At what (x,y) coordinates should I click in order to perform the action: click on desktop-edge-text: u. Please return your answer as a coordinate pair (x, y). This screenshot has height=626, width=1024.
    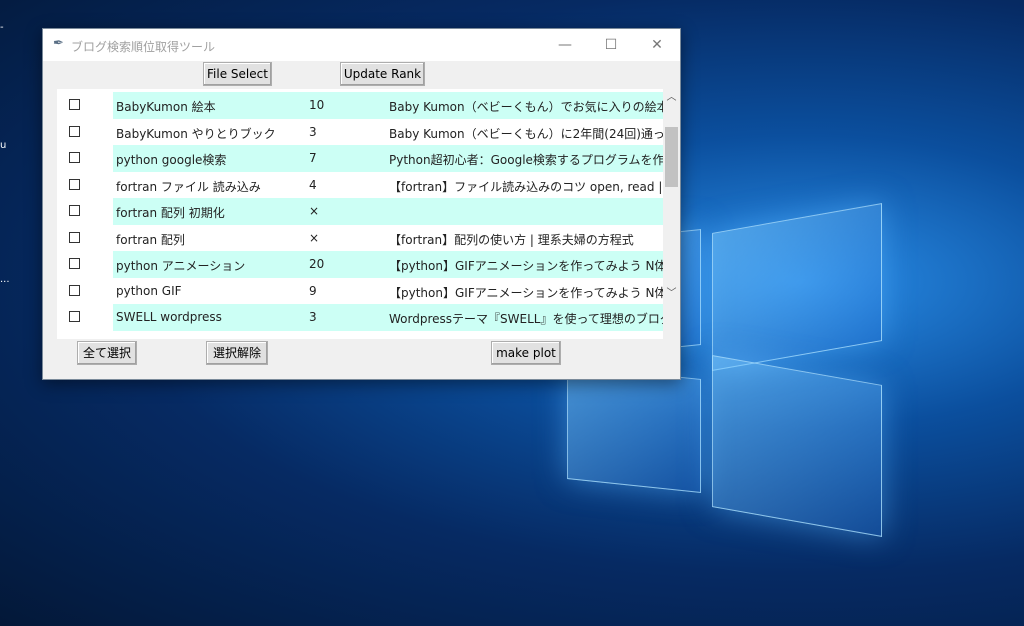
    Looking at the image, I should click on (3, 145).